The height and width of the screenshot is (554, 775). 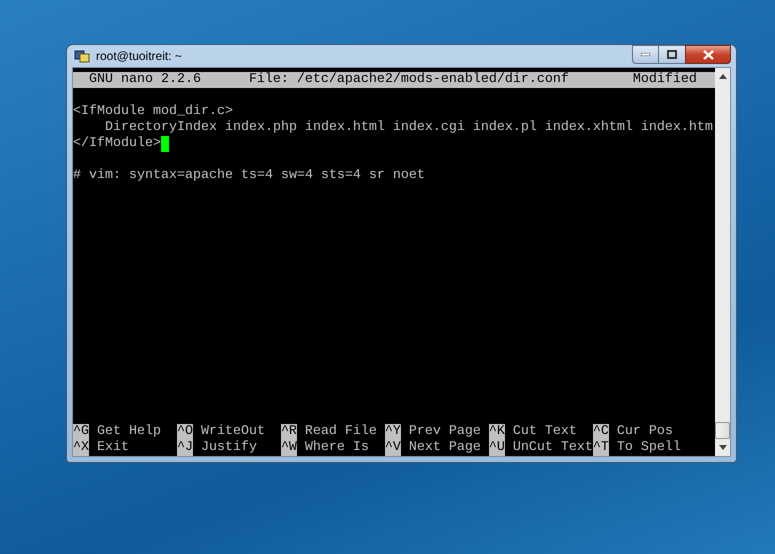 I want to click on window-title: root@tuoitreit: ~, so click(x=139, y=56).